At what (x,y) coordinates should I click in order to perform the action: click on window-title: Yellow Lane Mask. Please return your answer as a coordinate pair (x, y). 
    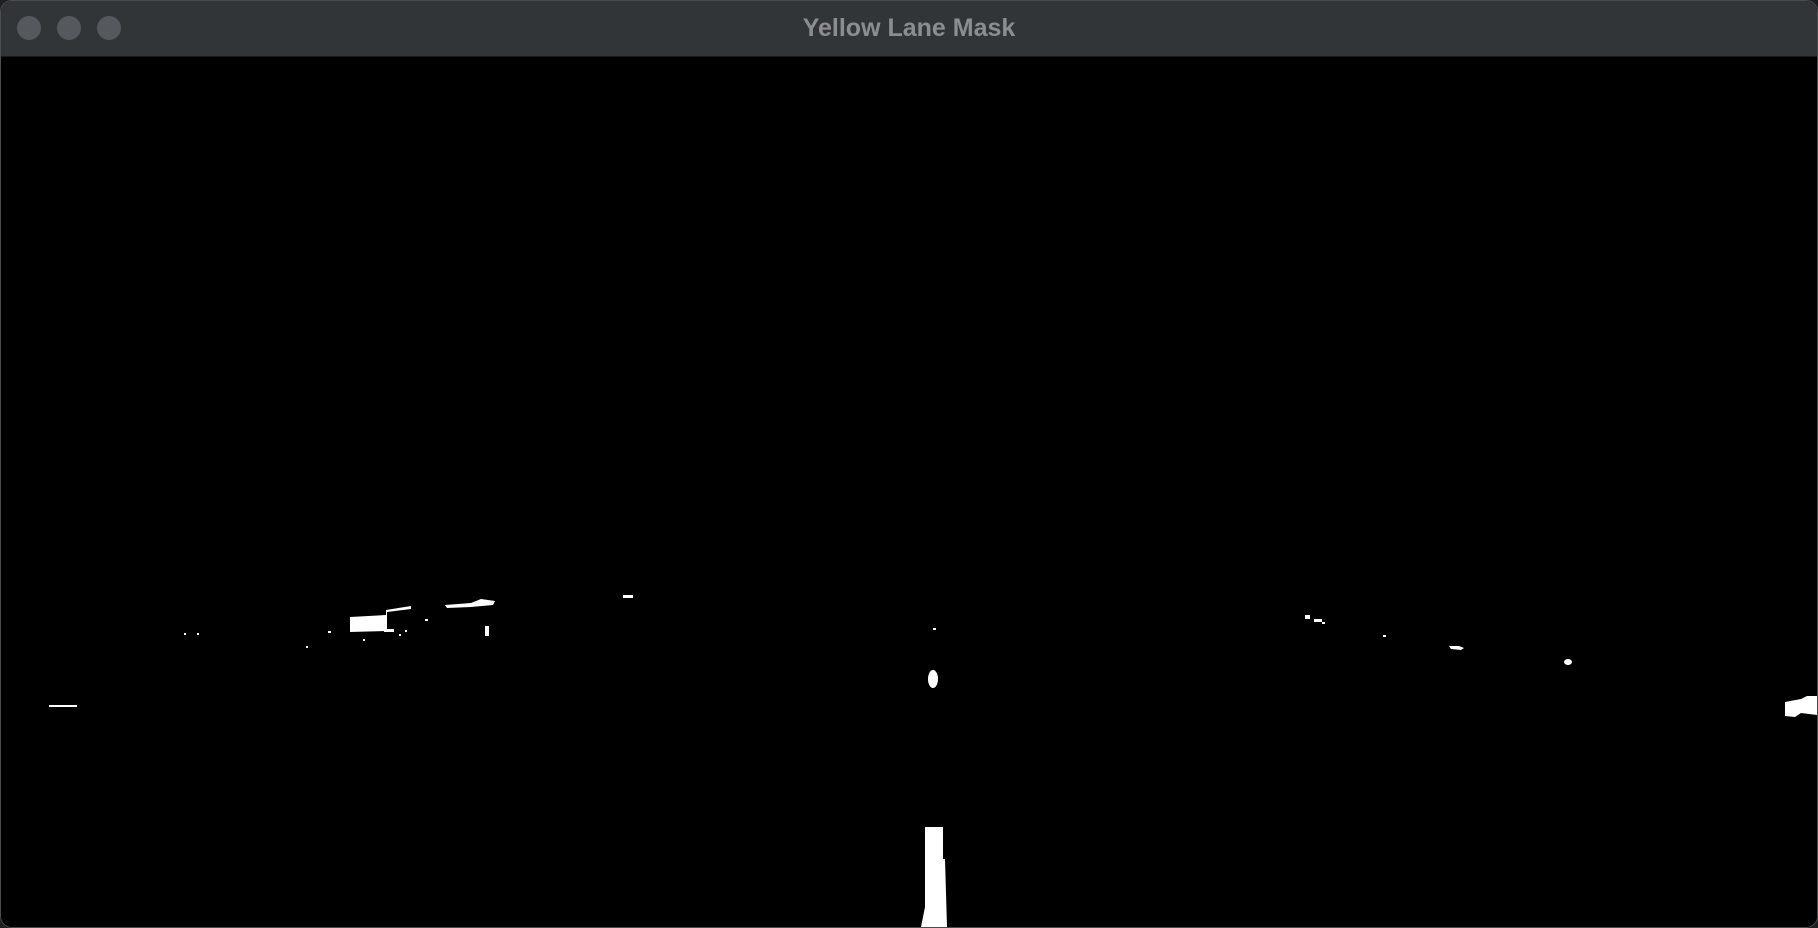
    Looking at the image, I should click on (909, 28).